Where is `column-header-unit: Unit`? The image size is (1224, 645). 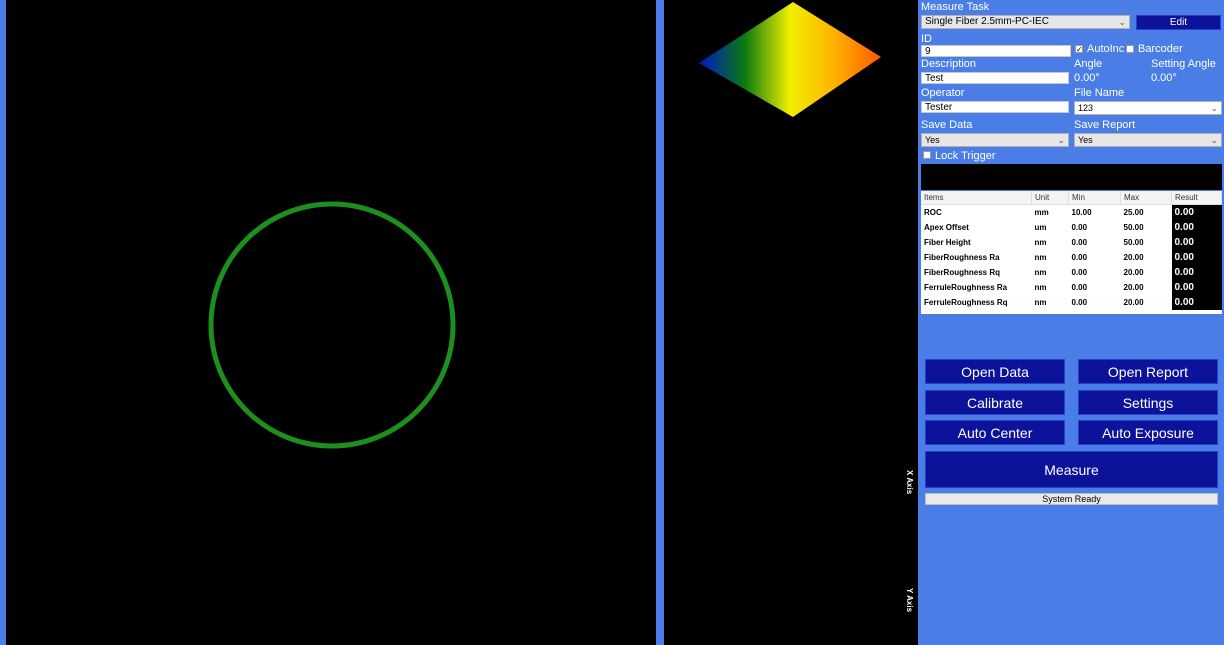
column-header-unit: Unit is located at coordinates (1050, 198).